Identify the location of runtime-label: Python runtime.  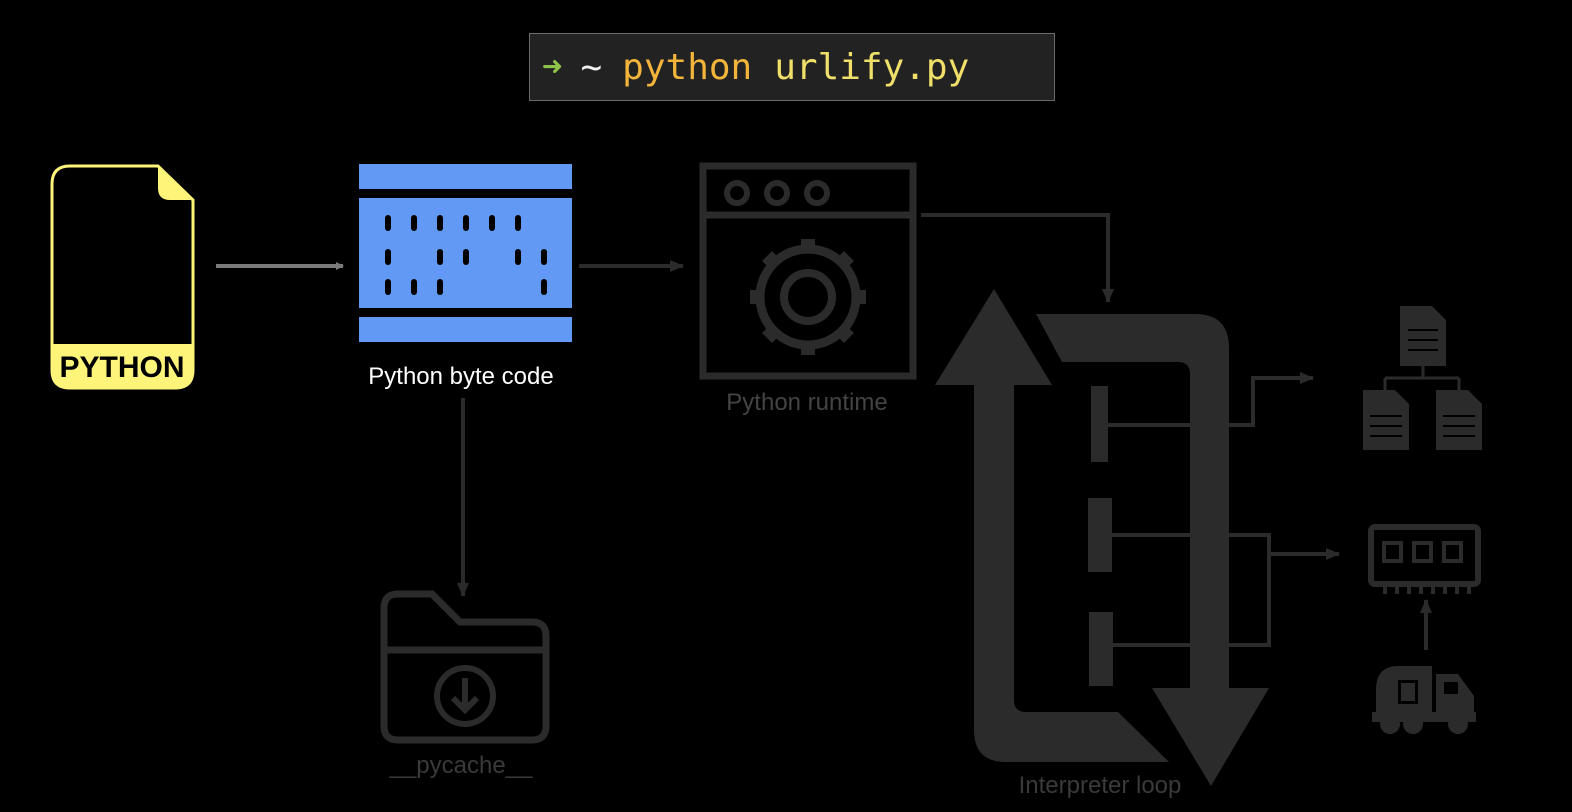
(807, 402).